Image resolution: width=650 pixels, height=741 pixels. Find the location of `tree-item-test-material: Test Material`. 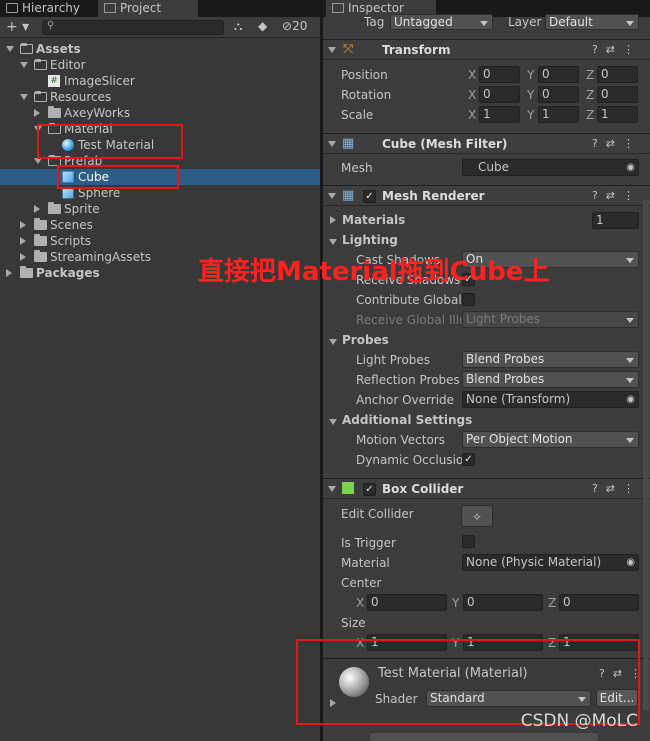

tree-item-test-material: Test Material is located at coordinates (160, 145).